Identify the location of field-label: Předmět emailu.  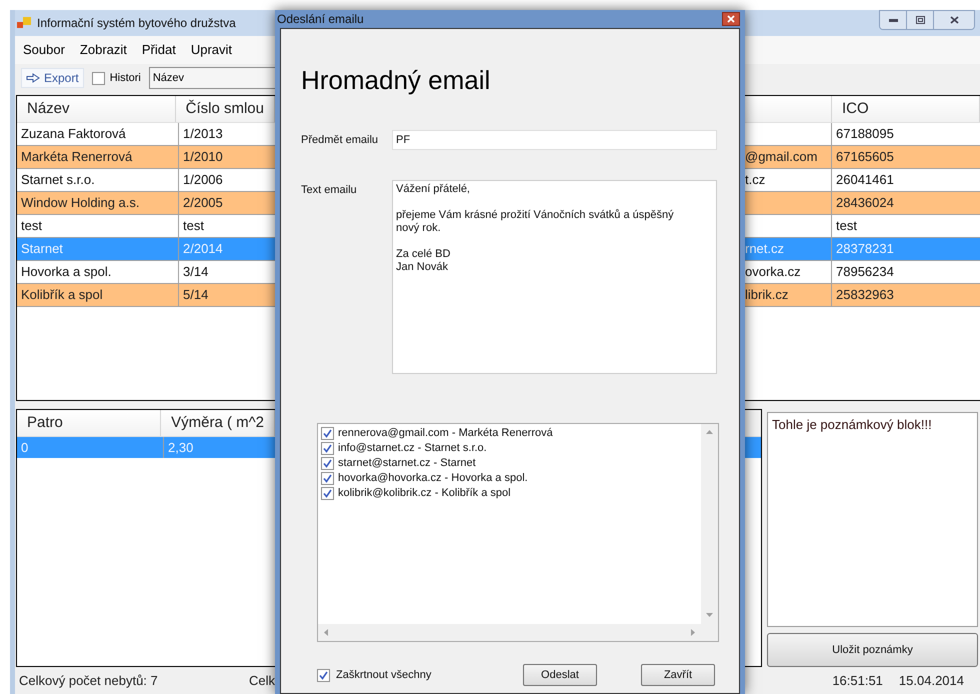
(340, 140).